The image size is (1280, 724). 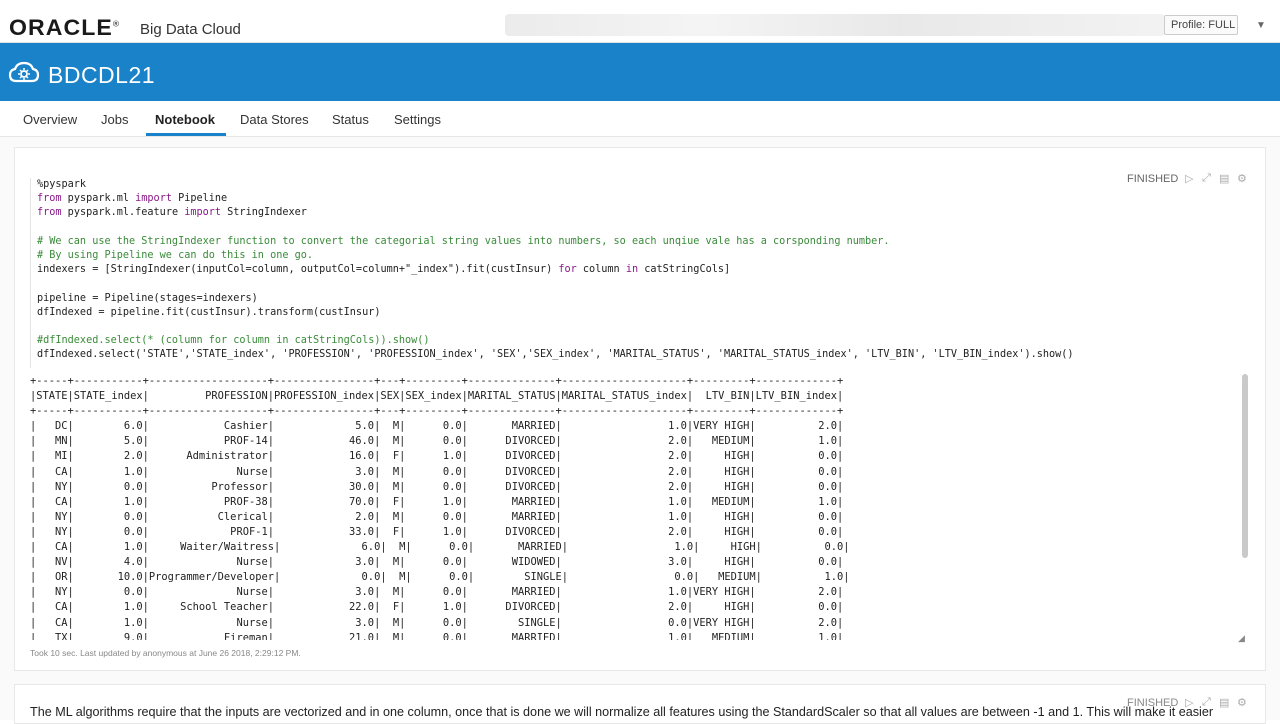 I want to click on run-icon: ▷, so click(x=1189, y=178).